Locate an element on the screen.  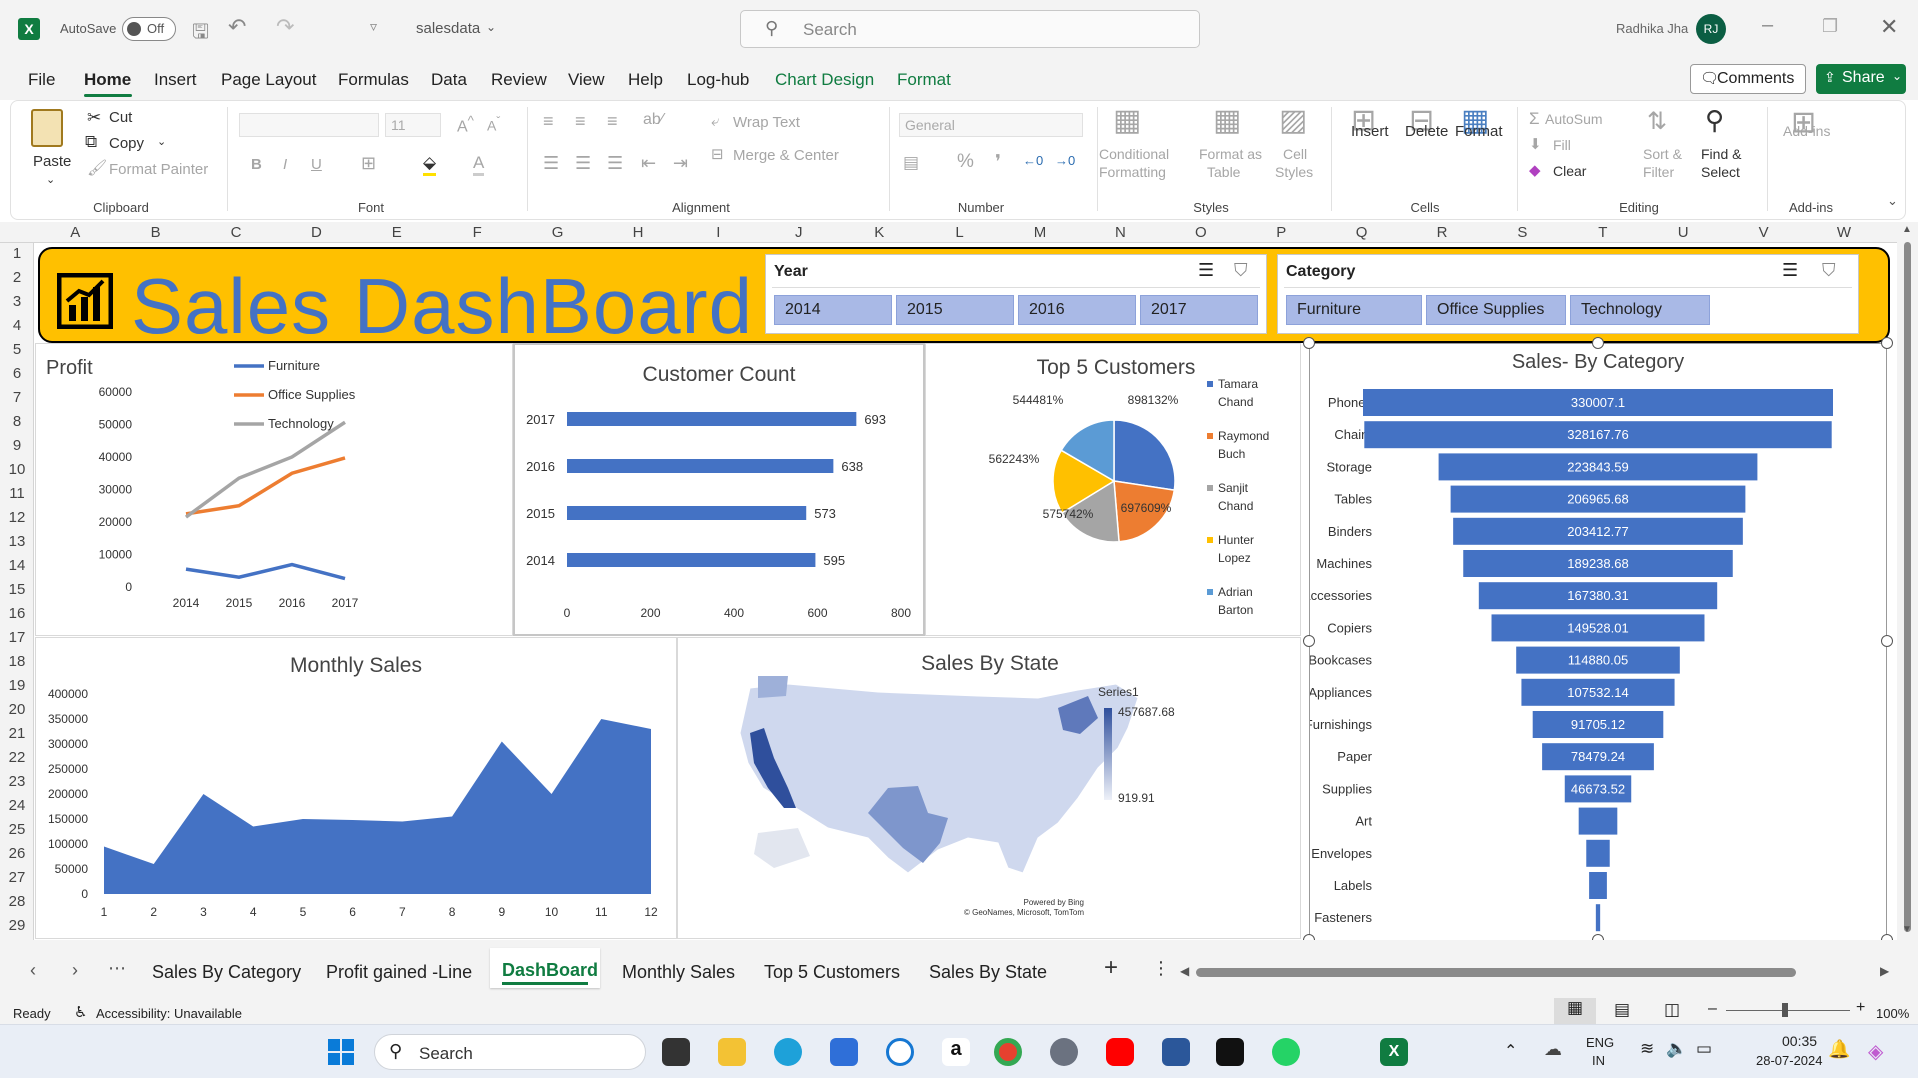
copy-button: Copy is located at coordinates (126, 143).